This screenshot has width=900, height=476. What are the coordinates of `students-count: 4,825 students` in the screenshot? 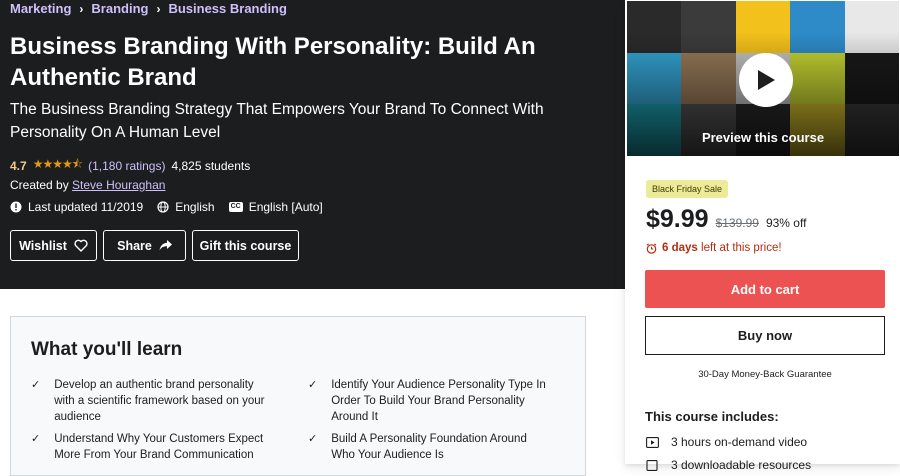 It's located at (211, 165).